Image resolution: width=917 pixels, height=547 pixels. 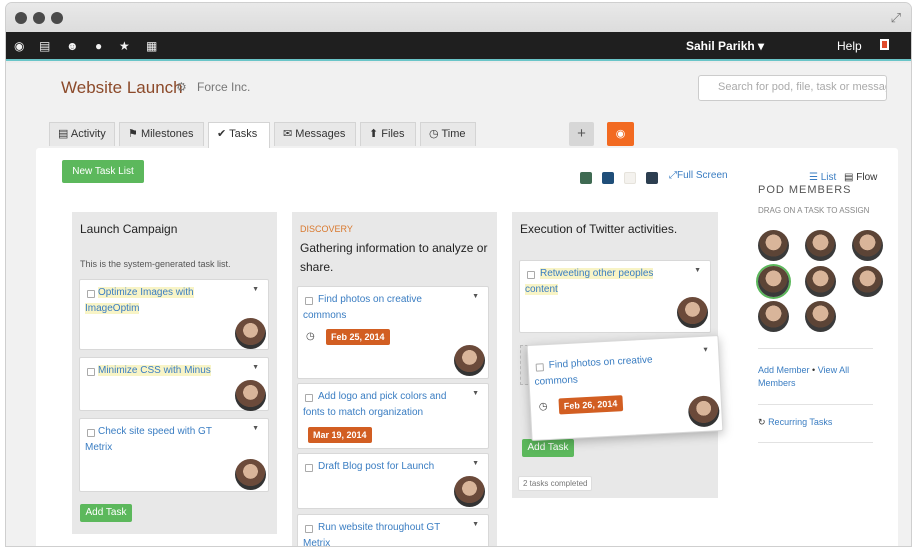 I want to click on gear-icon: ⚙, so click(x=181, y=87).